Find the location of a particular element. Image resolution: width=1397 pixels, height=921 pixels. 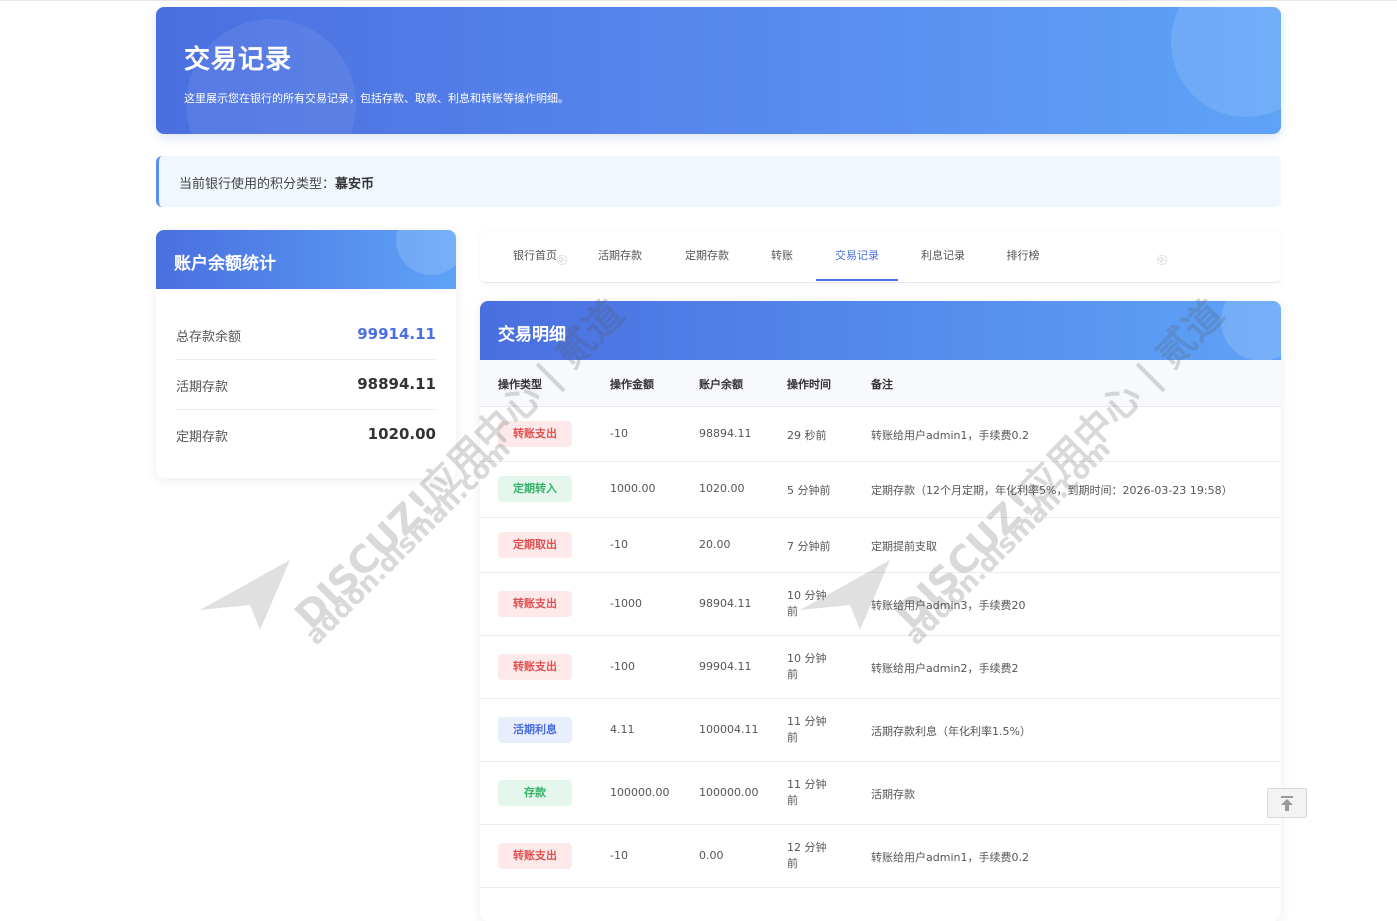

notice-label: 当前银行使用的积分类型： is located at coordinates (257, 184).